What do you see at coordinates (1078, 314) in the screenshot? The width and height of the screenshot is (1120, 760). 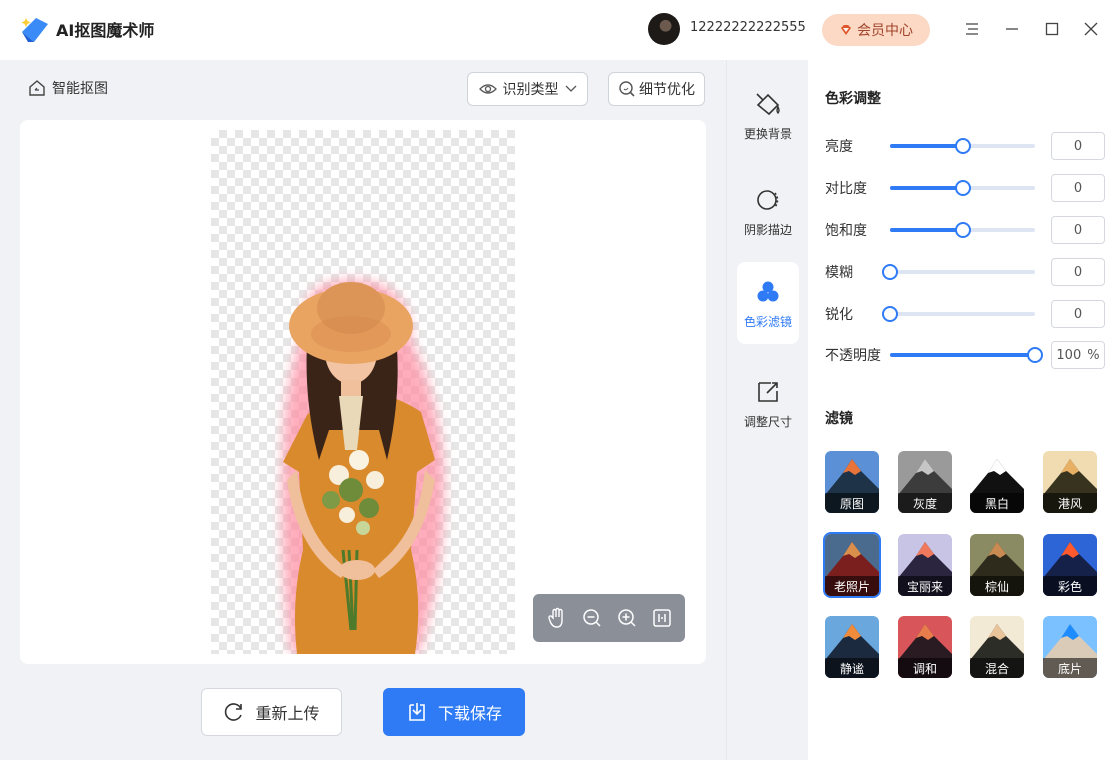 I see `sharpen-value-input: 0` at bounding box center [1078, 314].